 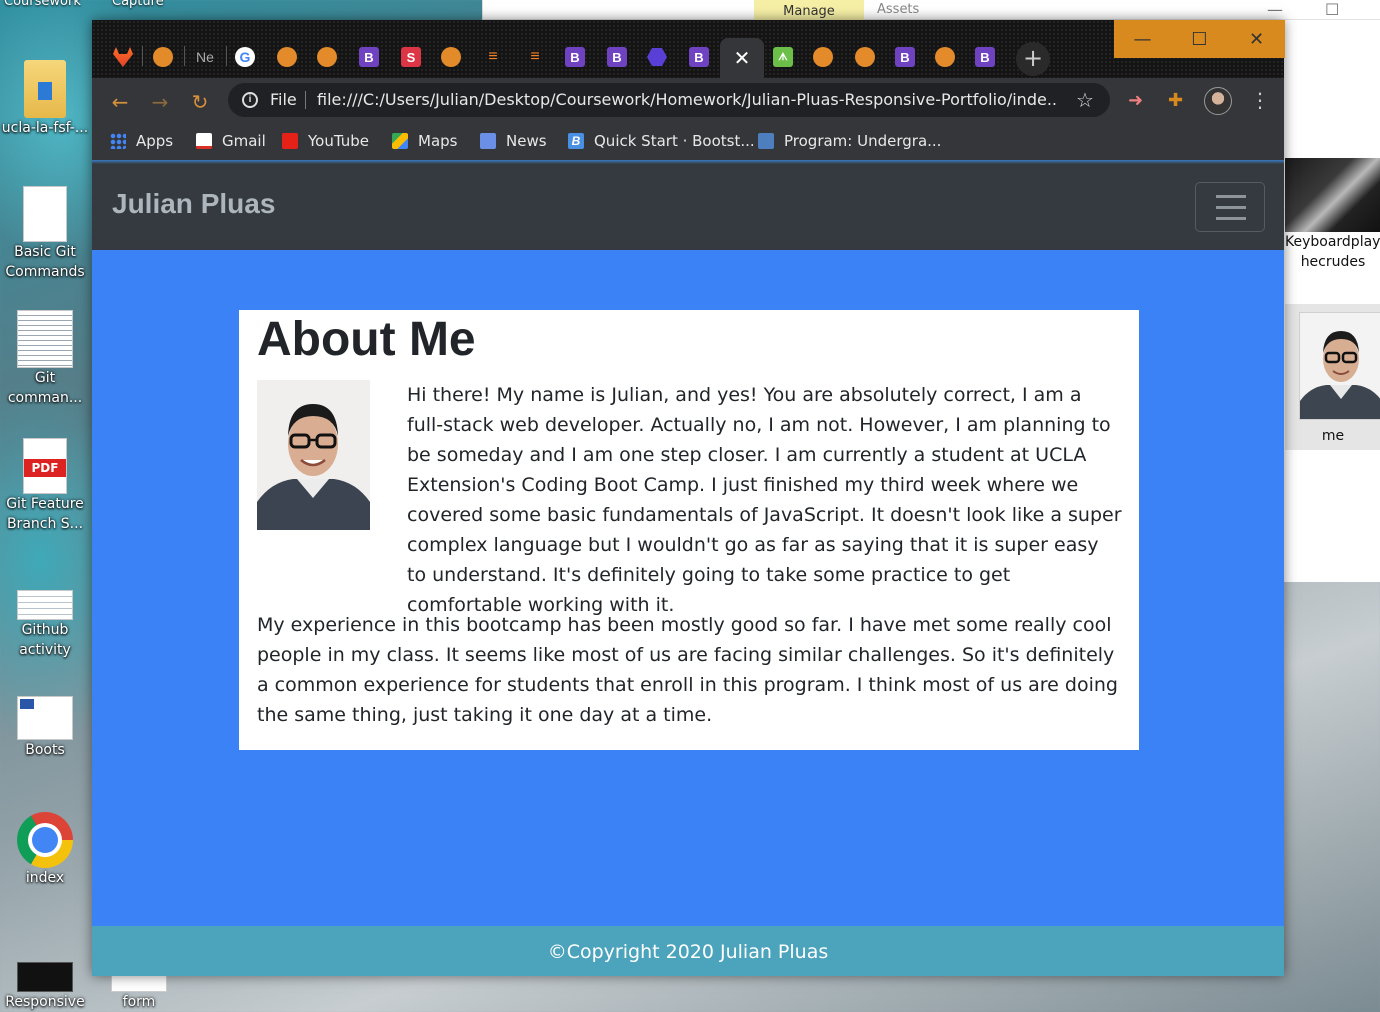 I want to click on desktop-icon-boots: Boots, so click(x=45, y=728).